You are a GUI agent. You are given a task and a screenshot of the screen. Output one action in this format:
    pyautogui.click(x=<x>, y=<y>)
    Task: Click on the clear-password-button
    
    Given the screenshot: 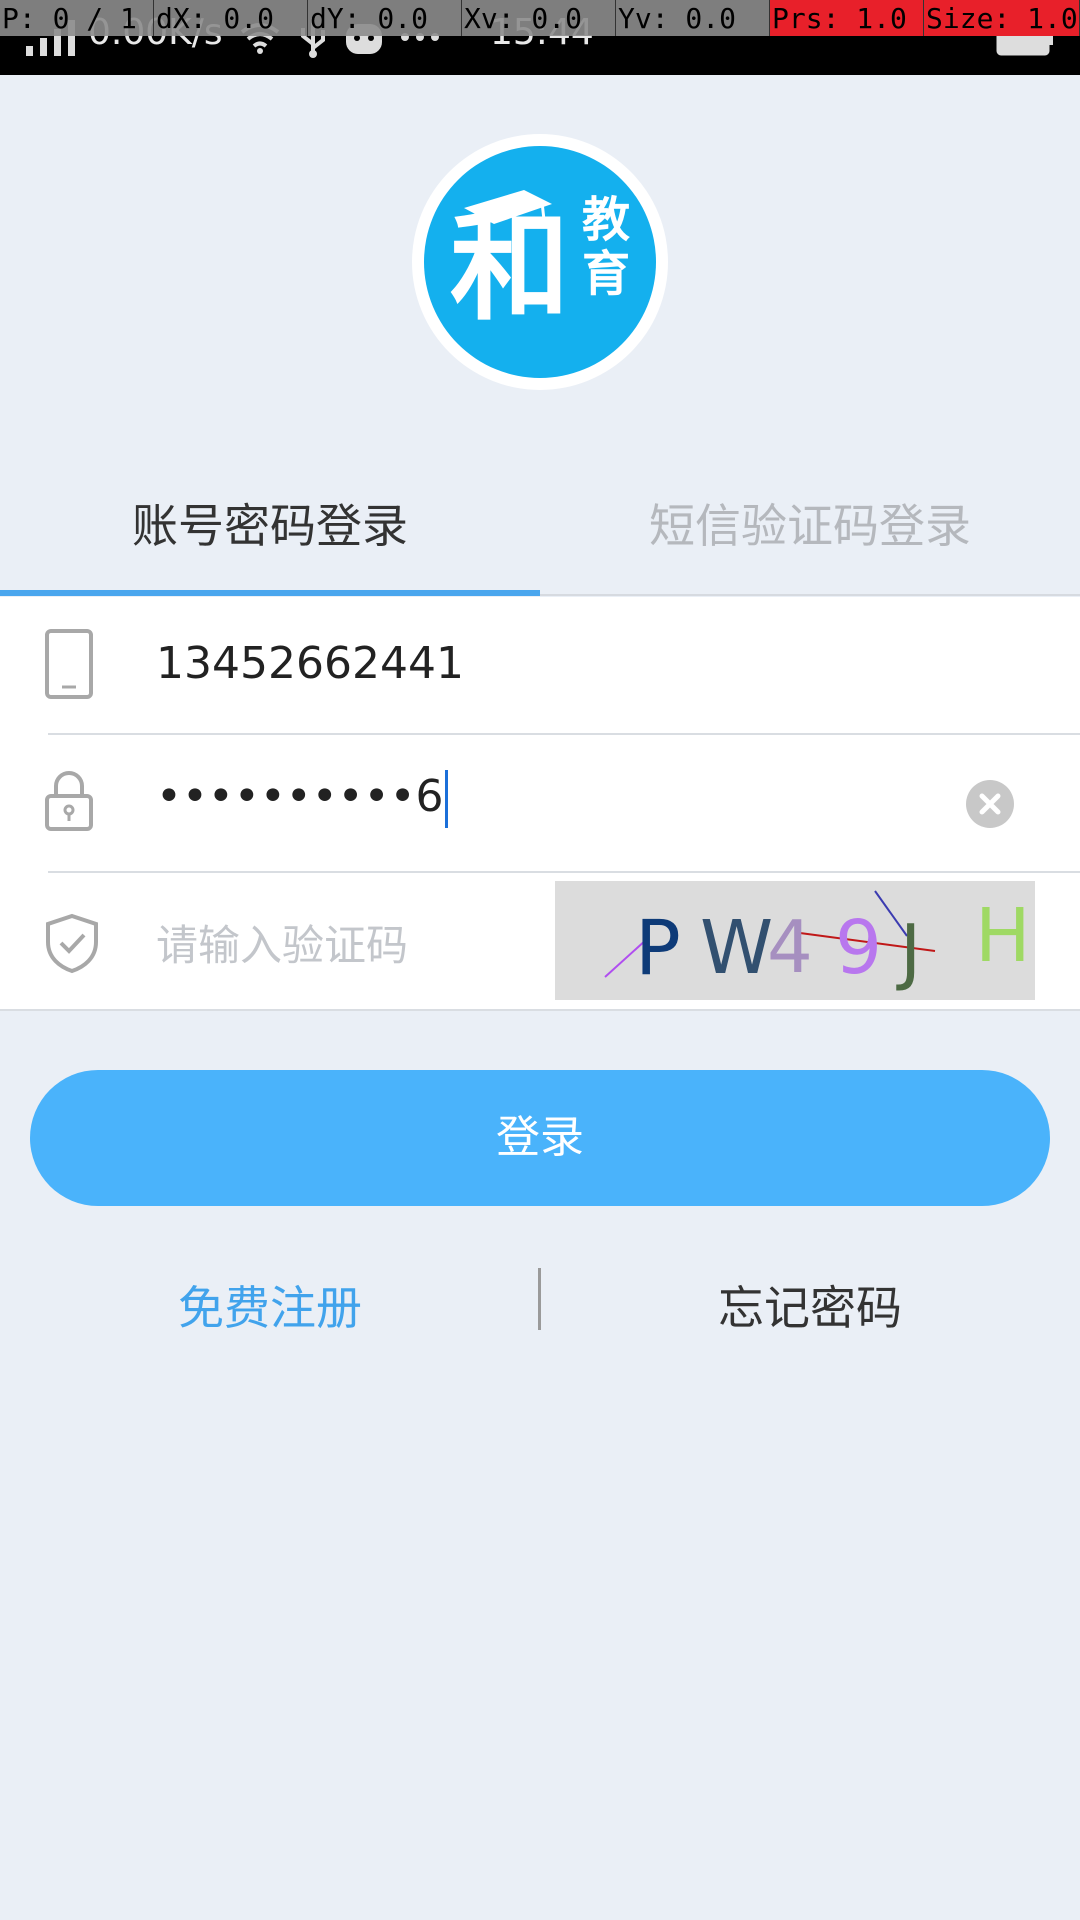 What is the action you would take?
    pyautogui.click(x=990, y=804)
    